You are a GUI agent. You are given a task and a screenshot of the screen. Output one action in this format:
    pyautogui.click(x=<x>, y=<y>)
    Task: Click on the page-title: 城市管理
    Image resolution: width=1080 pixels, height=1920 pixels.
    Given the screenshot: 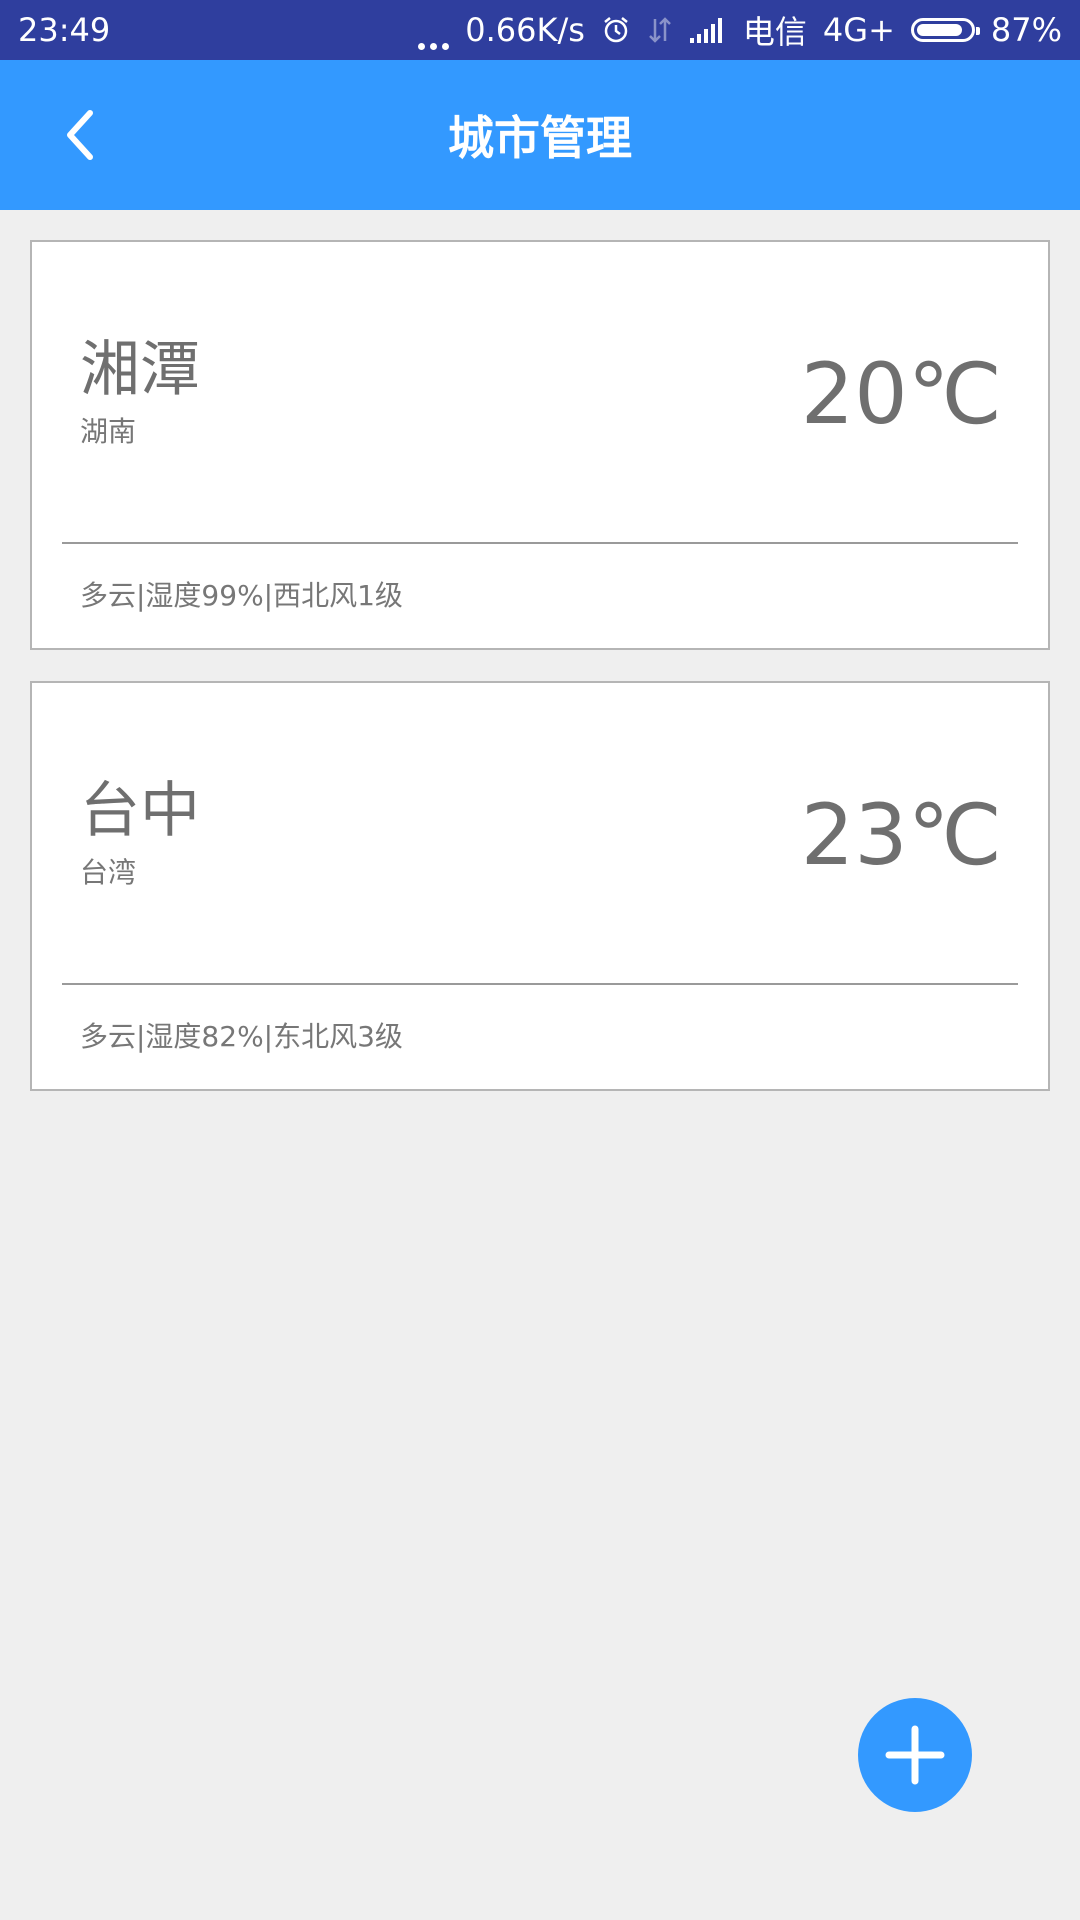 What is the action you would take?
    pyautogui.click(x=540, y=138)
    